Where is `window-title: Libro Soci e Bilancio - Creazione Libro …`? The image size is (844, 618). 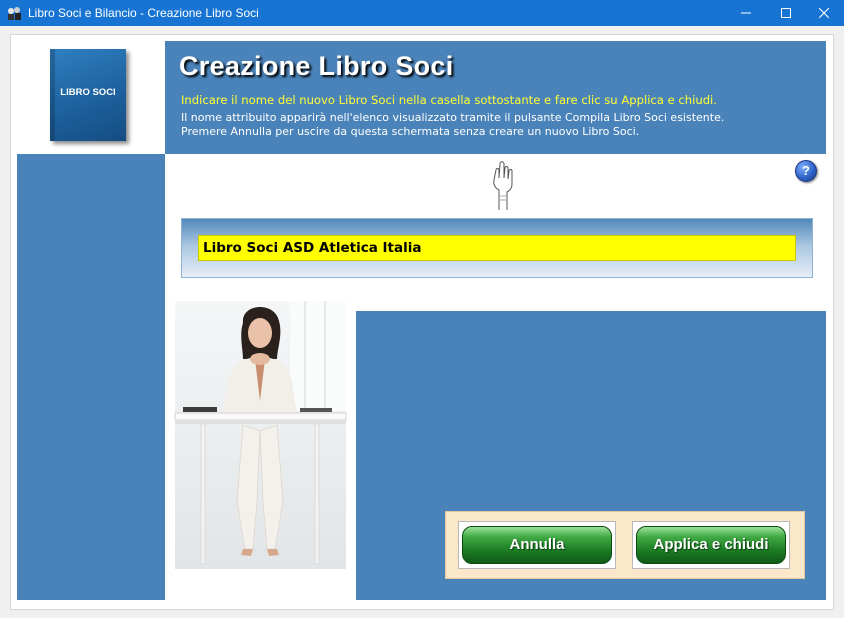 window-title: Libro Soci e Bilancio - Creazione Libro … is located at coordinates (143, 13).